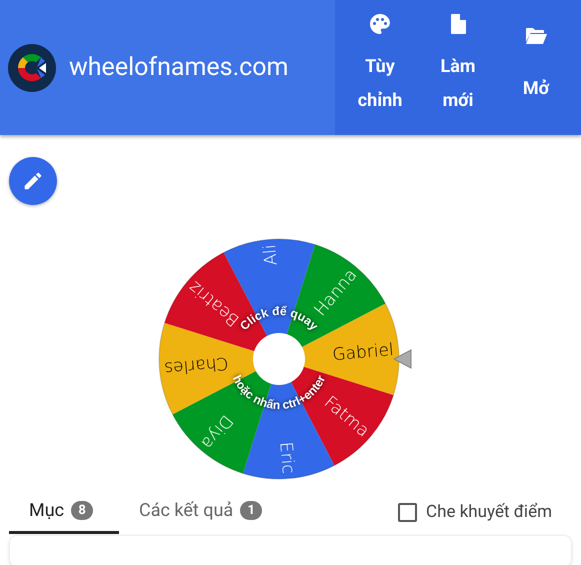 The width and height of the screenshot is (581, 565). I want to click on slice-name: Eric, so click(286, 458).